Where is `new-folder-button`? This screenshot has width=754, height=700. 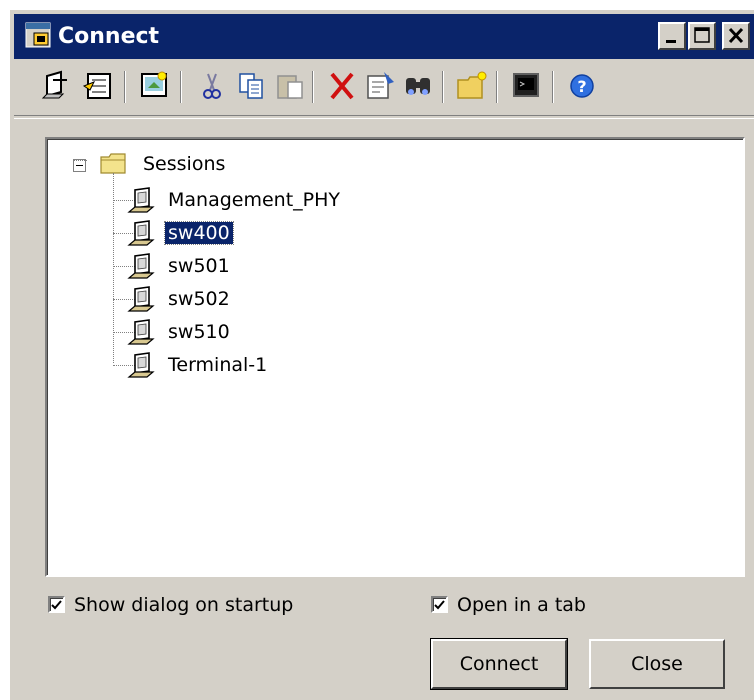
new-folder-button is located at coordinates (472, 86).